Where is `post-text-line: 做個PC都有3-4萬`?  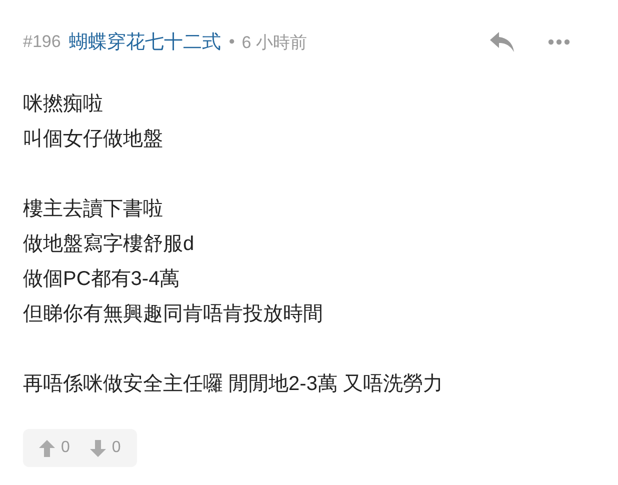
post-text-line: 做個PC都有3-4萬 is located at coordinates (101, 279).